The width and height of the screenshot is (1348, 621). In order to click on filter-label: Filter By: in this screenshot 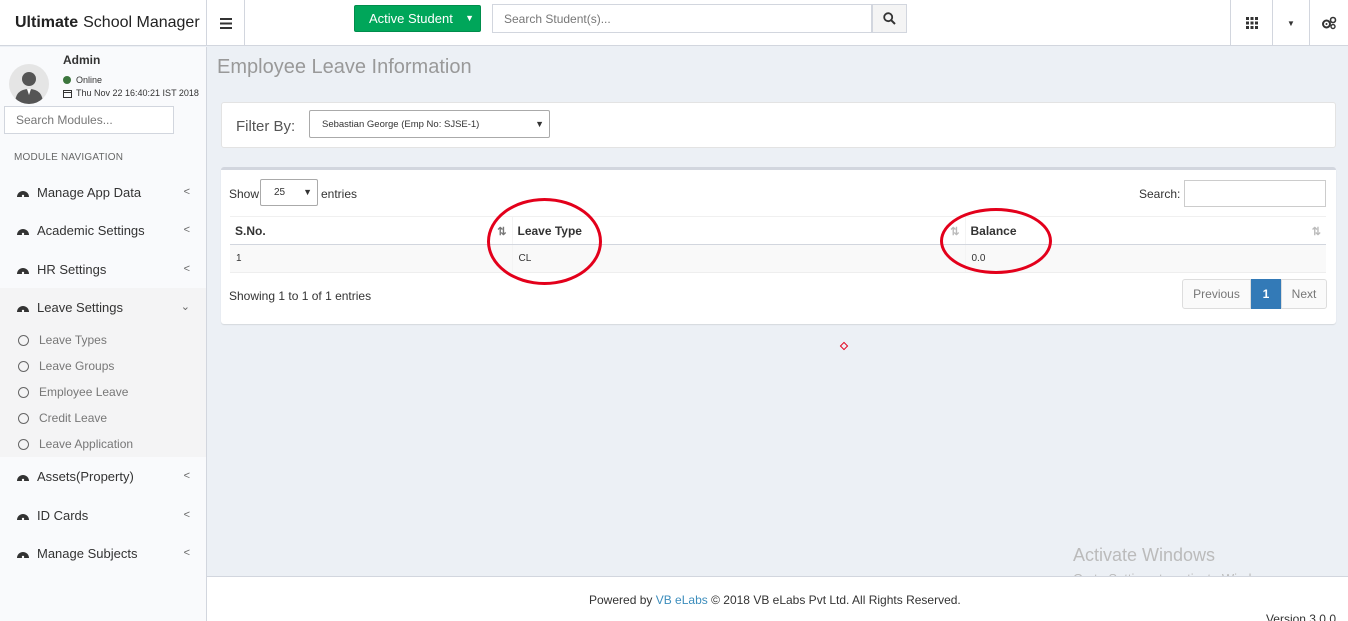, I will do `click(266, 126)`.